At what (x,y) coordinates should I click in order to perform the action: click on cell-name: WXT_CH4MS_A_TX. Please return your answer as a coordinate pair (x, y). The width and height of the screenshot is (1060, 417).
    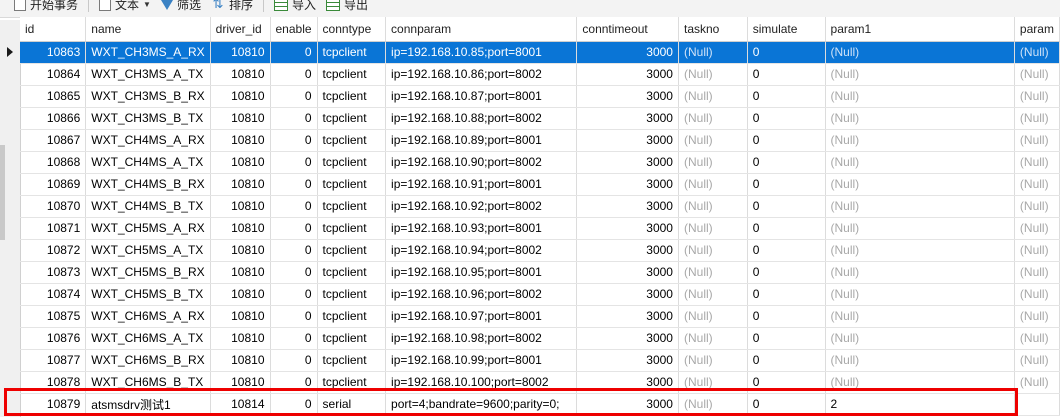
    Looking at the image, I should click on (148, 162).